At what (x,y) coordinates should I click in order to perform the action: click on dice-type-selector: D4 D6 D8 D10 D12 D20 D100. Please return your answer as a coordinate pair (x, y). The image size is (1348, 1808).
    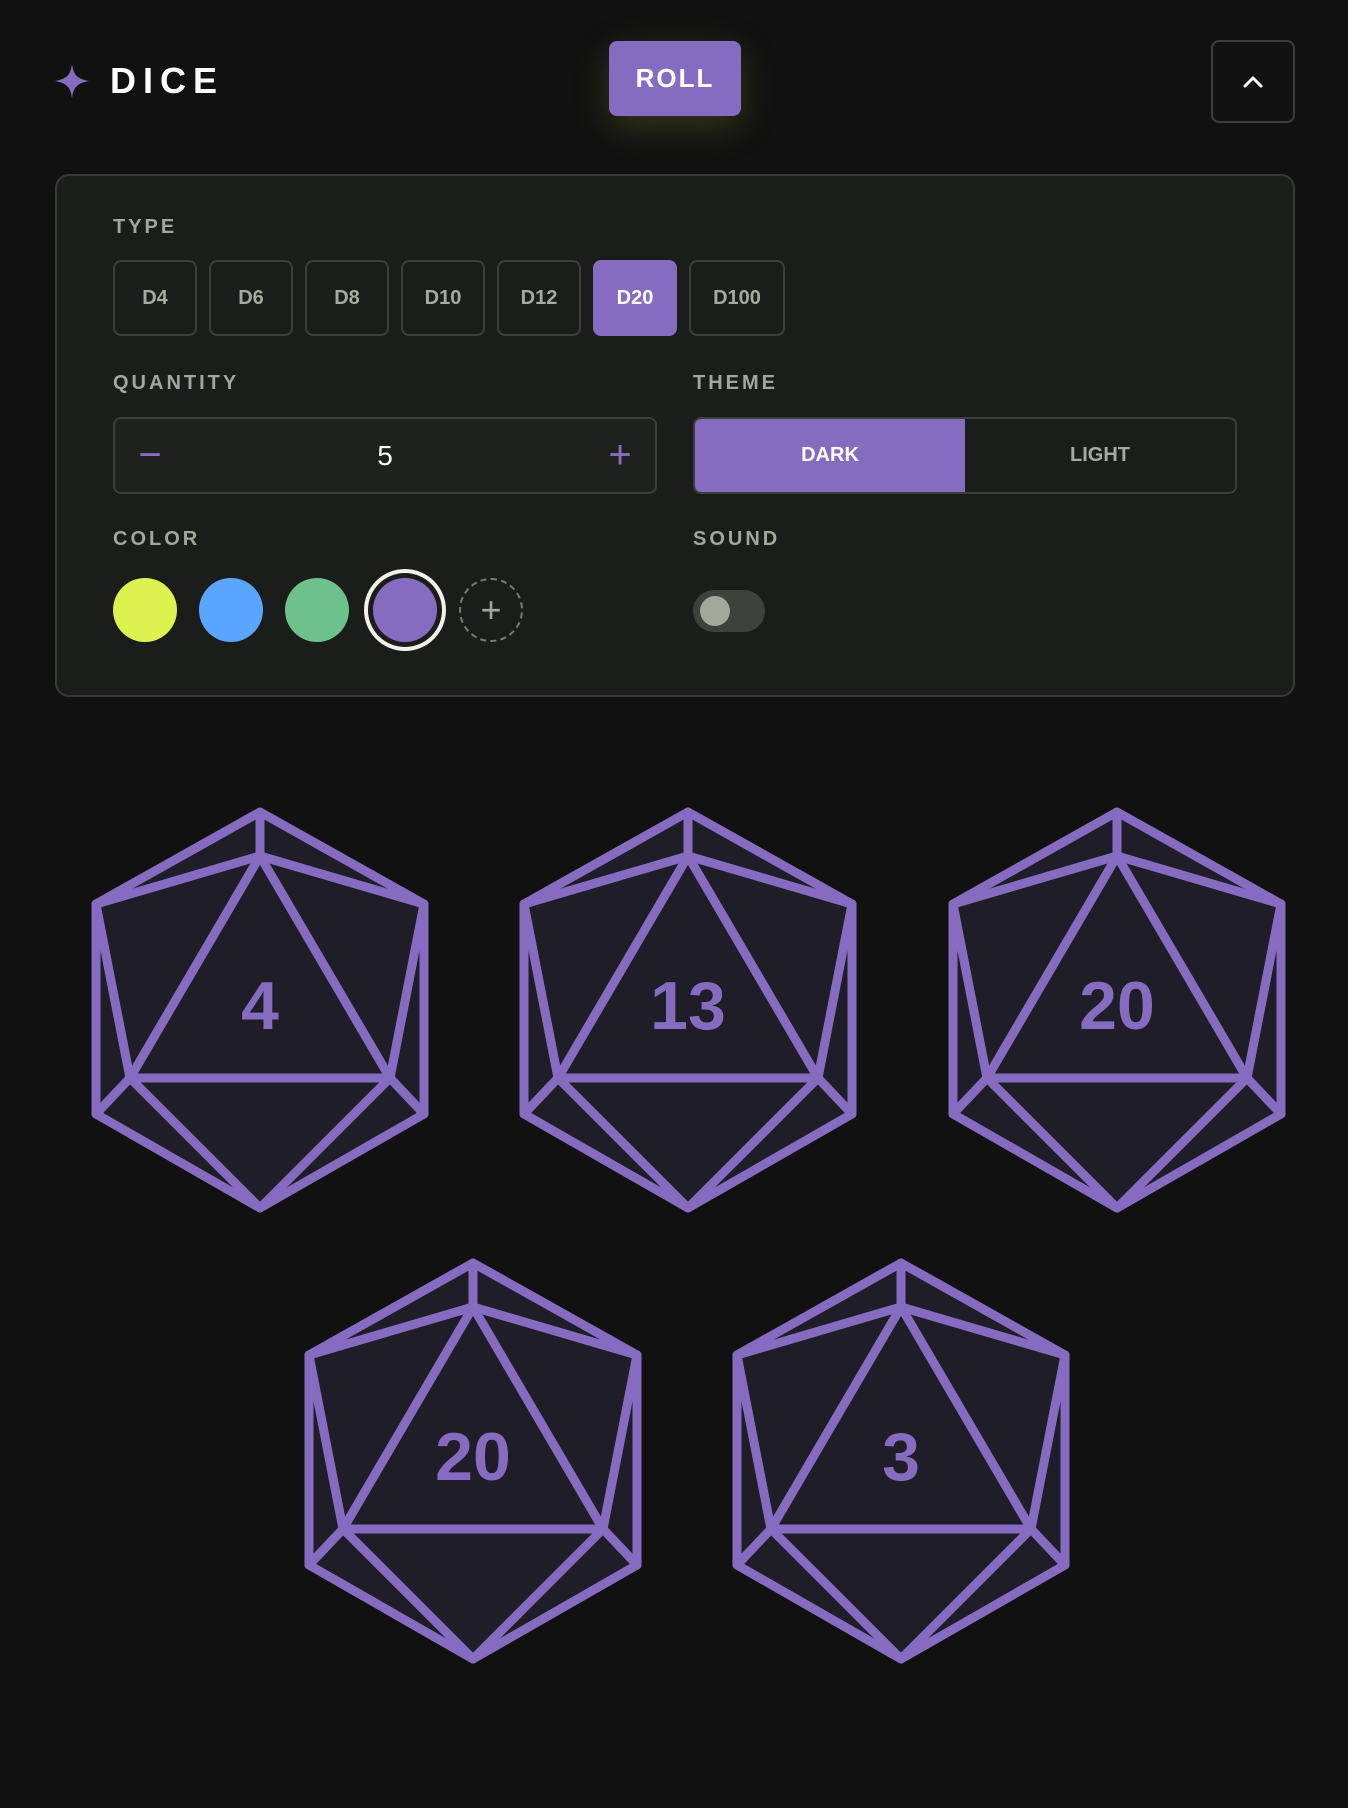
    Looking at the image, I should click on (449, 298).